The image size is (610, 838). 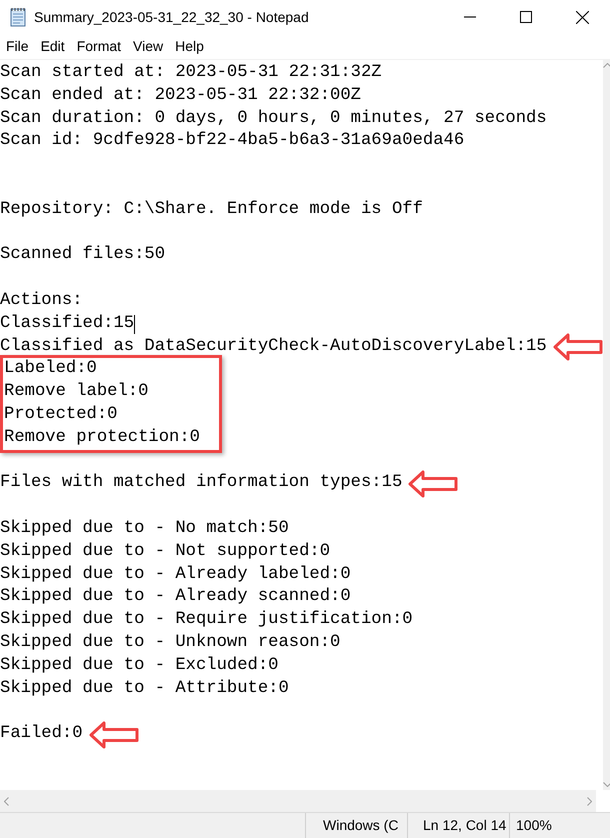 I want to click on encoding-status: Windows (C, so click(x=360, y=825).